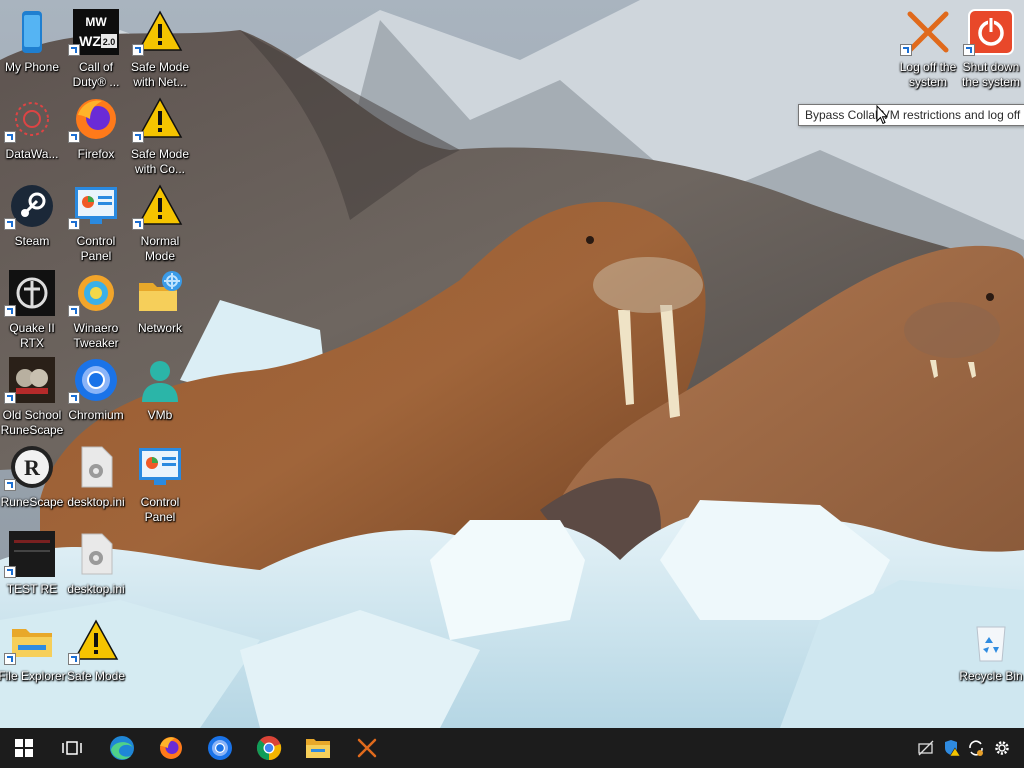  Describe the element at coordinates (96, 415) in the screenshot. I see `icon-label: Chromium` at that location.